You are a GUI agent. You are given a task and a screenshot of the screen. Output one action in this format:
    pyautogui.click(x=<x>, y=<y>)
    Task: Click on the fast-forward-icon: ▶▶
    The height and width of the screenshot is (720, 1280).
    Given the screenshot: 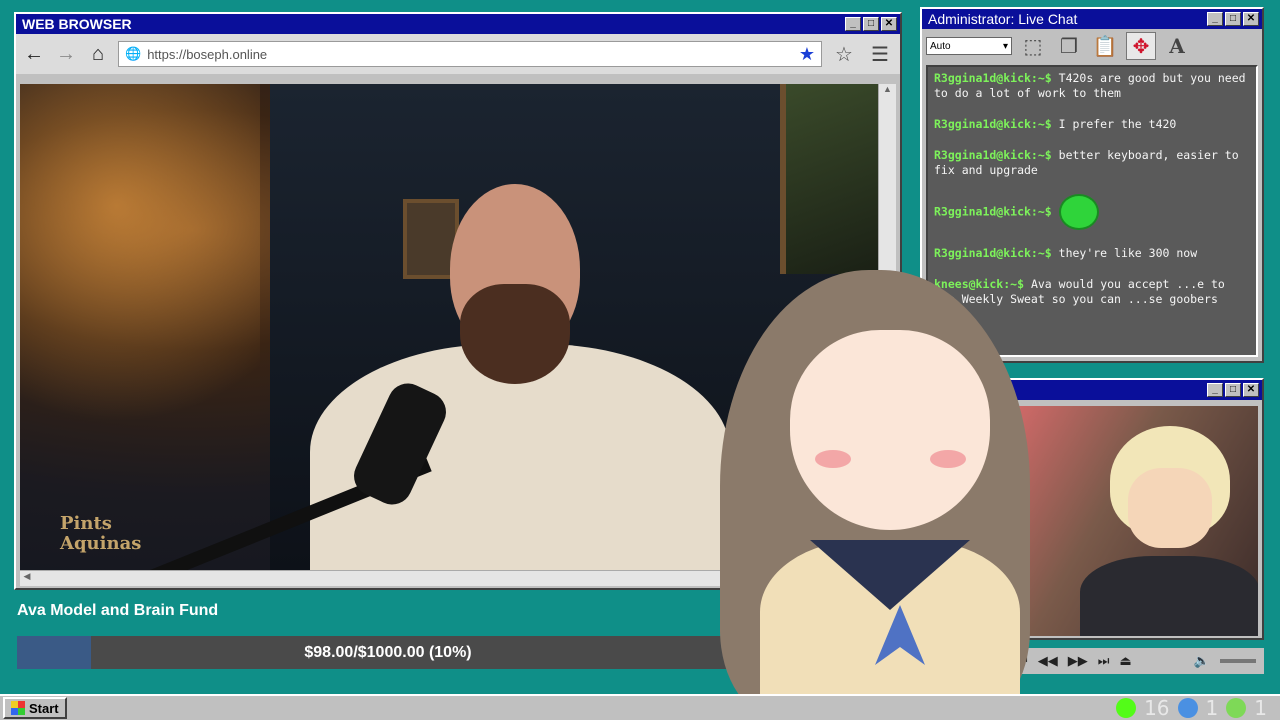 What is the action you would take?
    pyautogui.click(x=1078, y=661)
    